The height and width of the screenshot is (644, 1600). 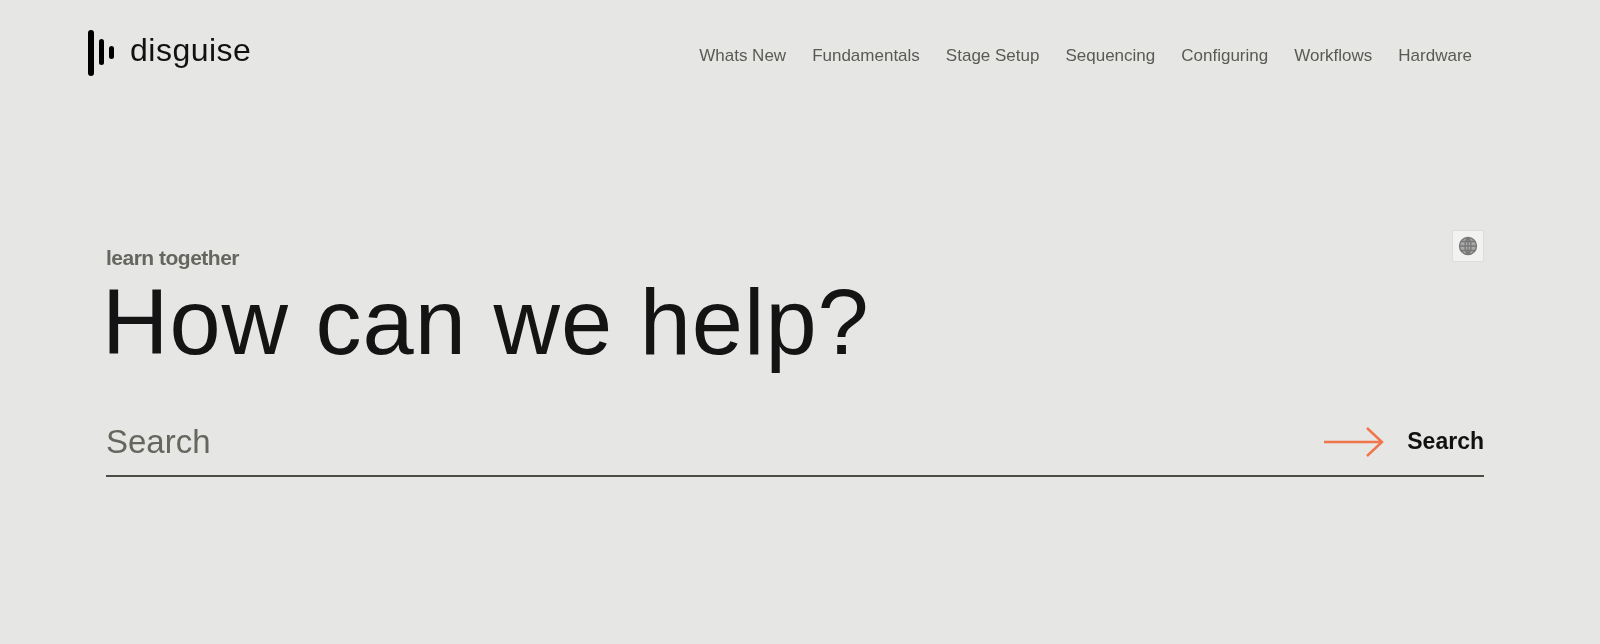 What do you see at coordinates (102, 53) in the screenshot?
I see `logo-bars-icon` at bounding box center [102, 53].